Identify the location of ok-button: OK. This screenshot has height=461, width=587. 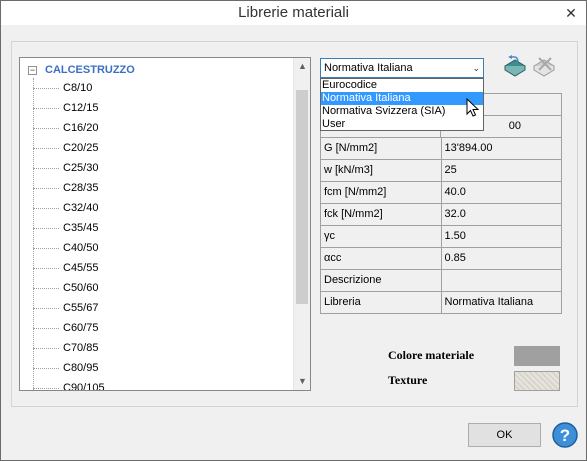
(504, 435).